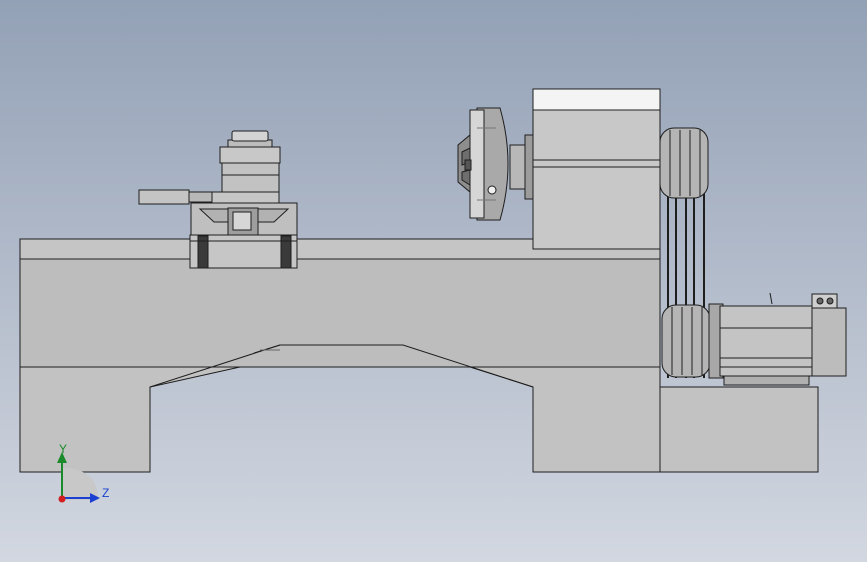 The height and width of the screenshot is (562, 867). I want to click on servo-motor, so click(777, 339).